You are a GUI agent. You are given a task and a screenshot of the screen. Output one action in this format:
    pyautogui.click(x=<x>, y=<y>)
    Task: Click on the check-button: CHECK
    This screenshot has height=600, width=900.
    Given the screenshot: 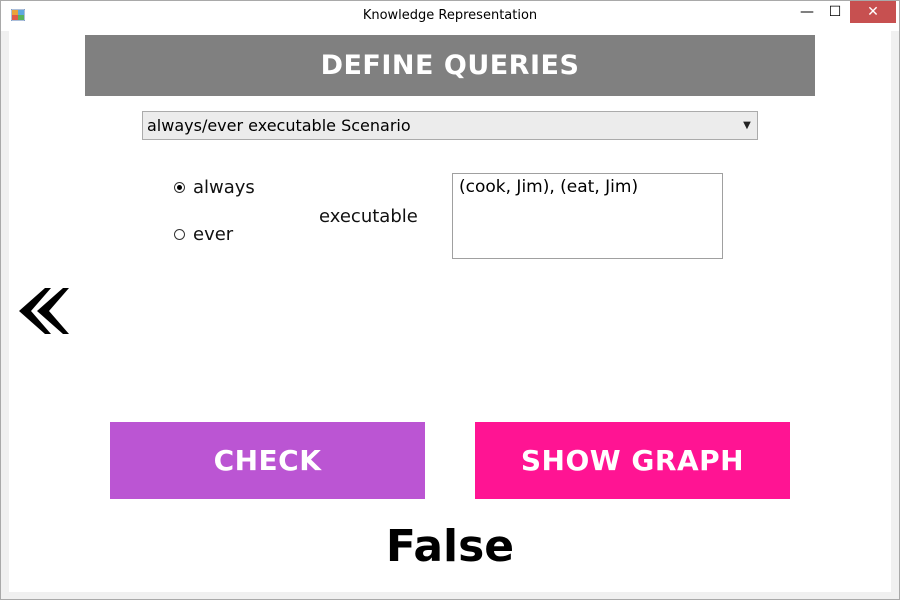 What is the action you would take?
    pyautogui.click(x=267, y=460)
    